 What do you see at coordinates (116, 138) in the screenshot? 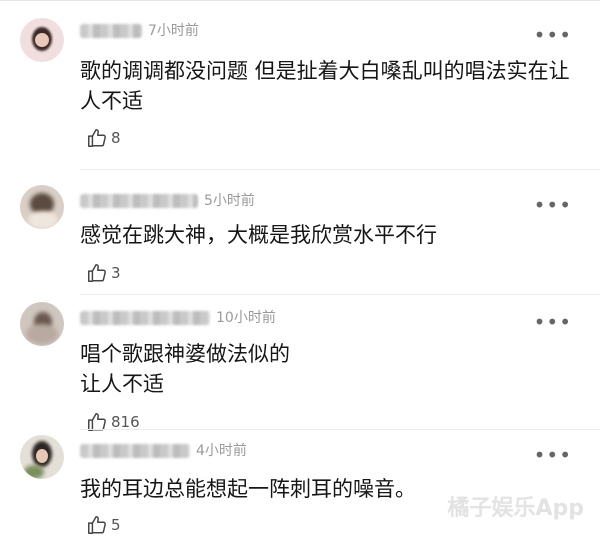
I see `like-count: 8` at bounding box center [116, 138].